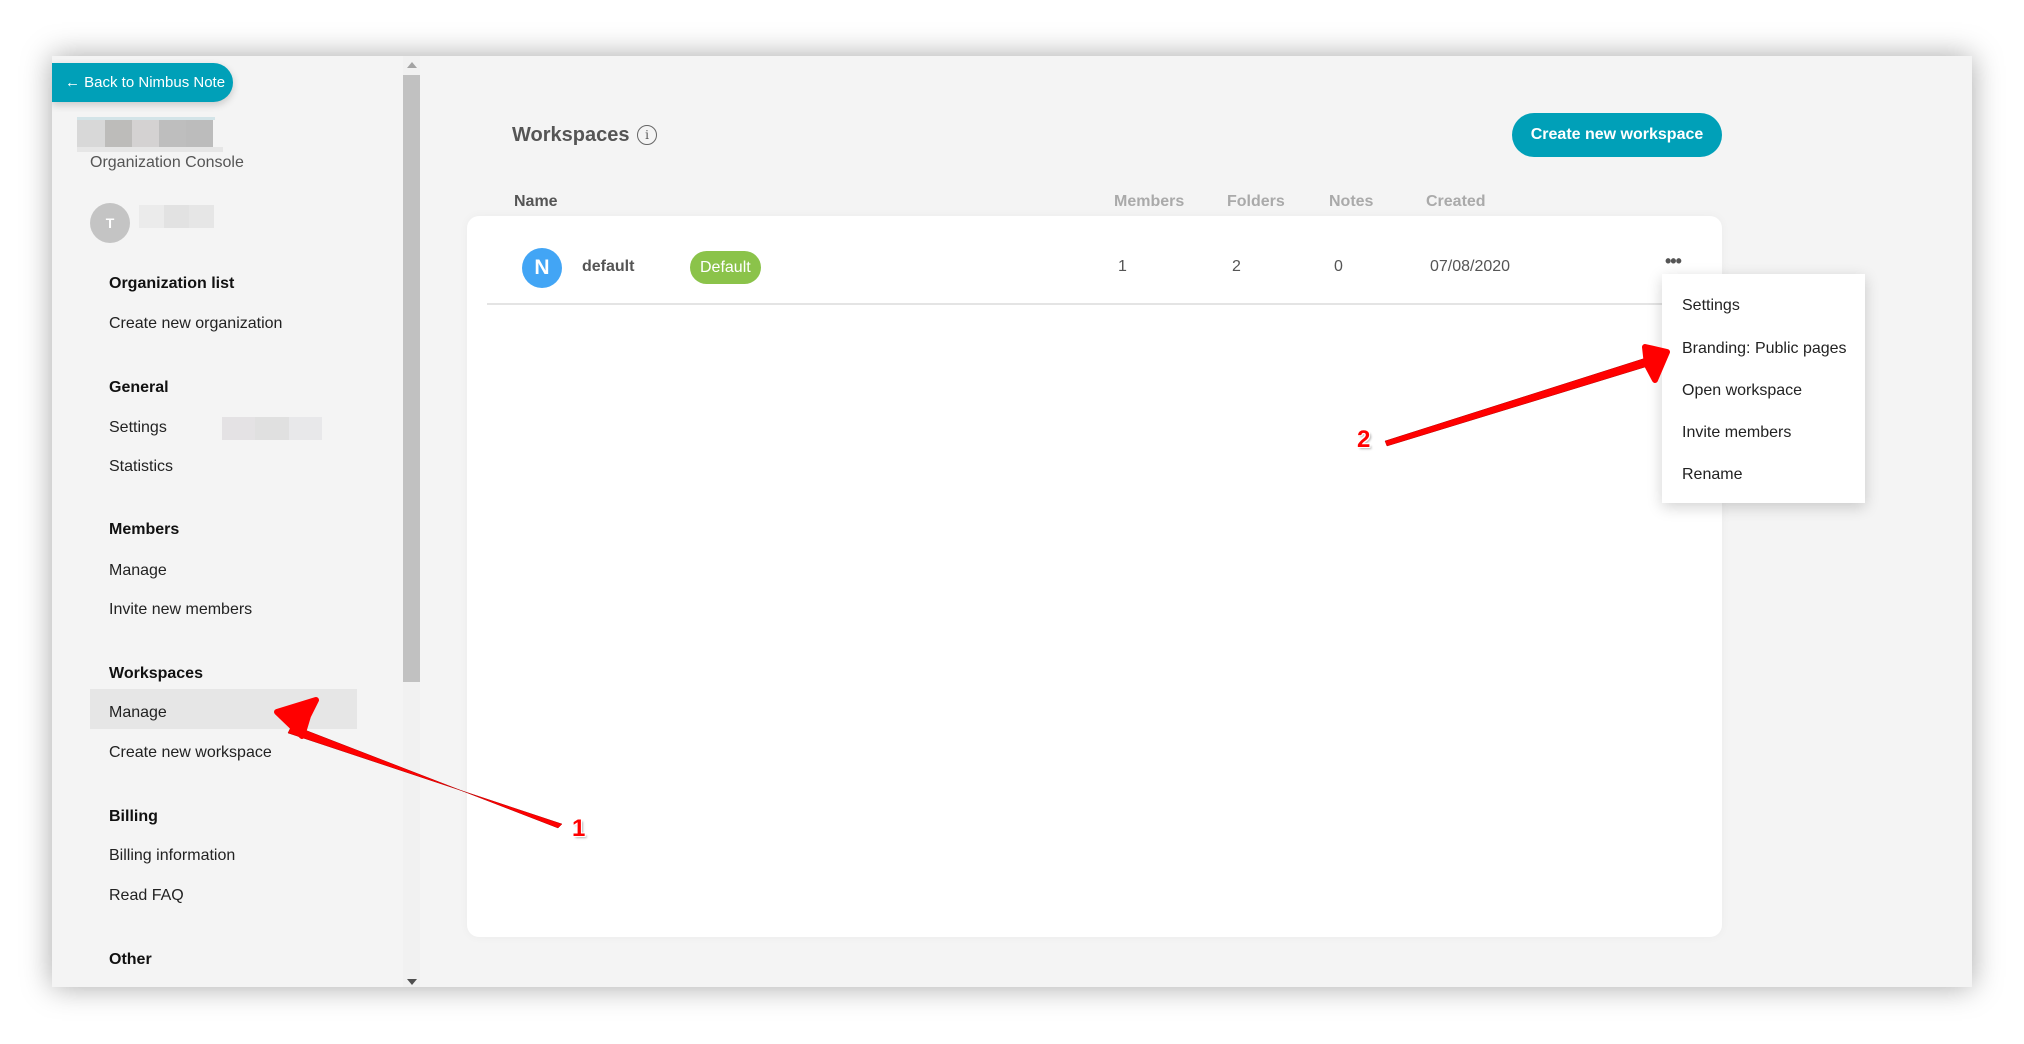  What do you see at coordinates (144, 529) in the screenshot?
I see `section-heading-members: Members` at bounding box center [144, 529].